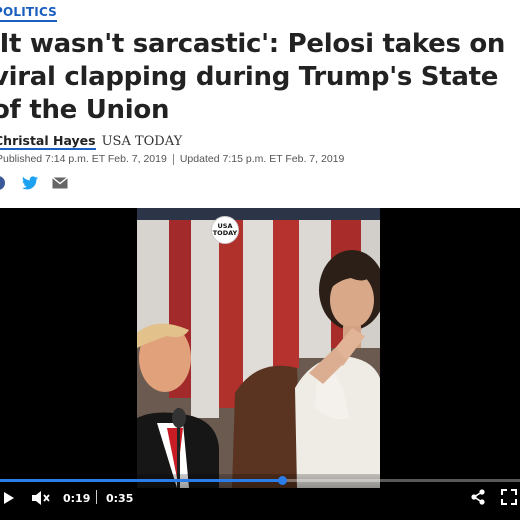  I want to click on duration: 0:35, so click(120, 498).